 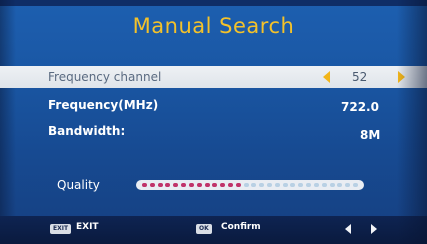 What do you see at coordinates (87, 131) in the screenshot?
I see `bandwidth-label: Bandwidth:` at bounding box center [87, 131].